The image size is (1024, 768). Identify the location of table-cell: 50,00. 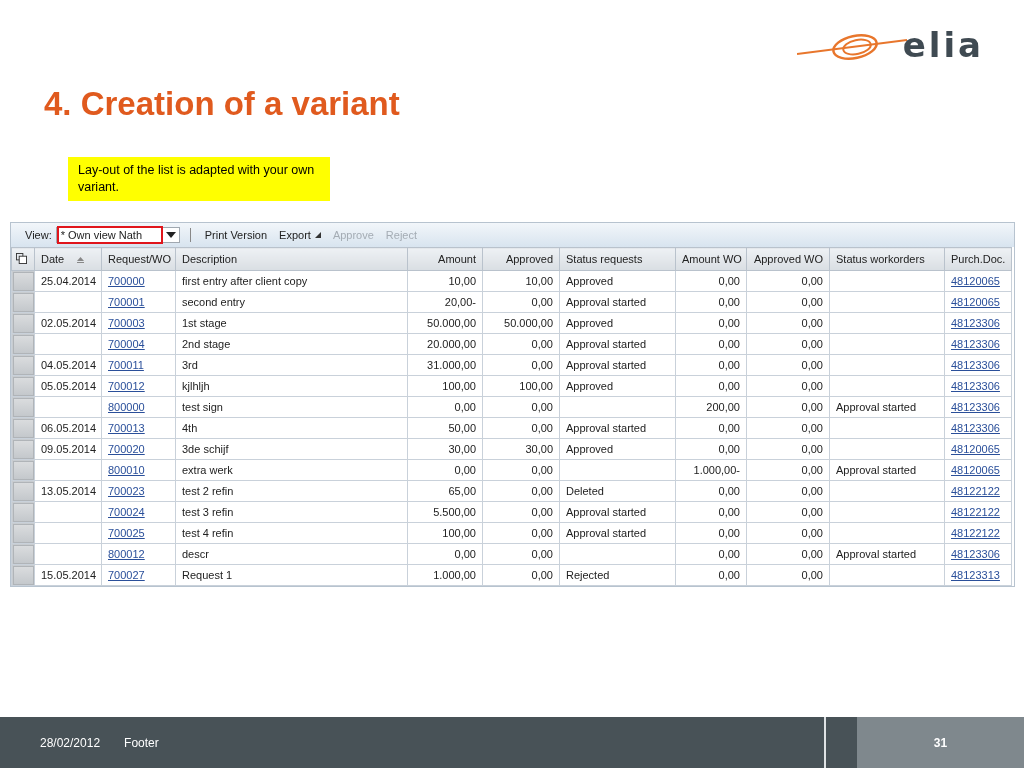
(462, 428).